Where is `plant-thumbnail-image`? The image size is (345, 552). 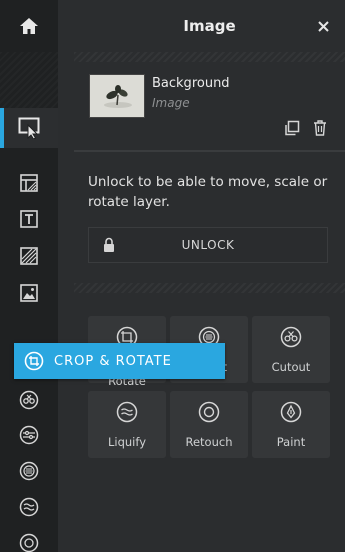
plant-thumbnail-image is located at coordinates (117, 96).